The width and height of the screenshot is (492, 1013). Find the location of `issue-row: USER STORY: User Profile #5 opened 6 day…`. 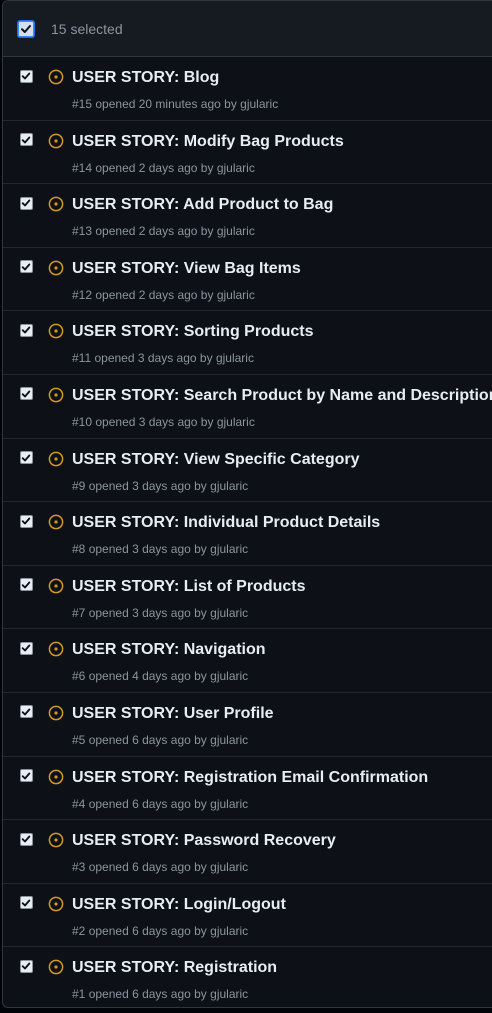

issue-row: USER STORY: User Profile #5 opened 6 day… is located at coordinates (247, 725).